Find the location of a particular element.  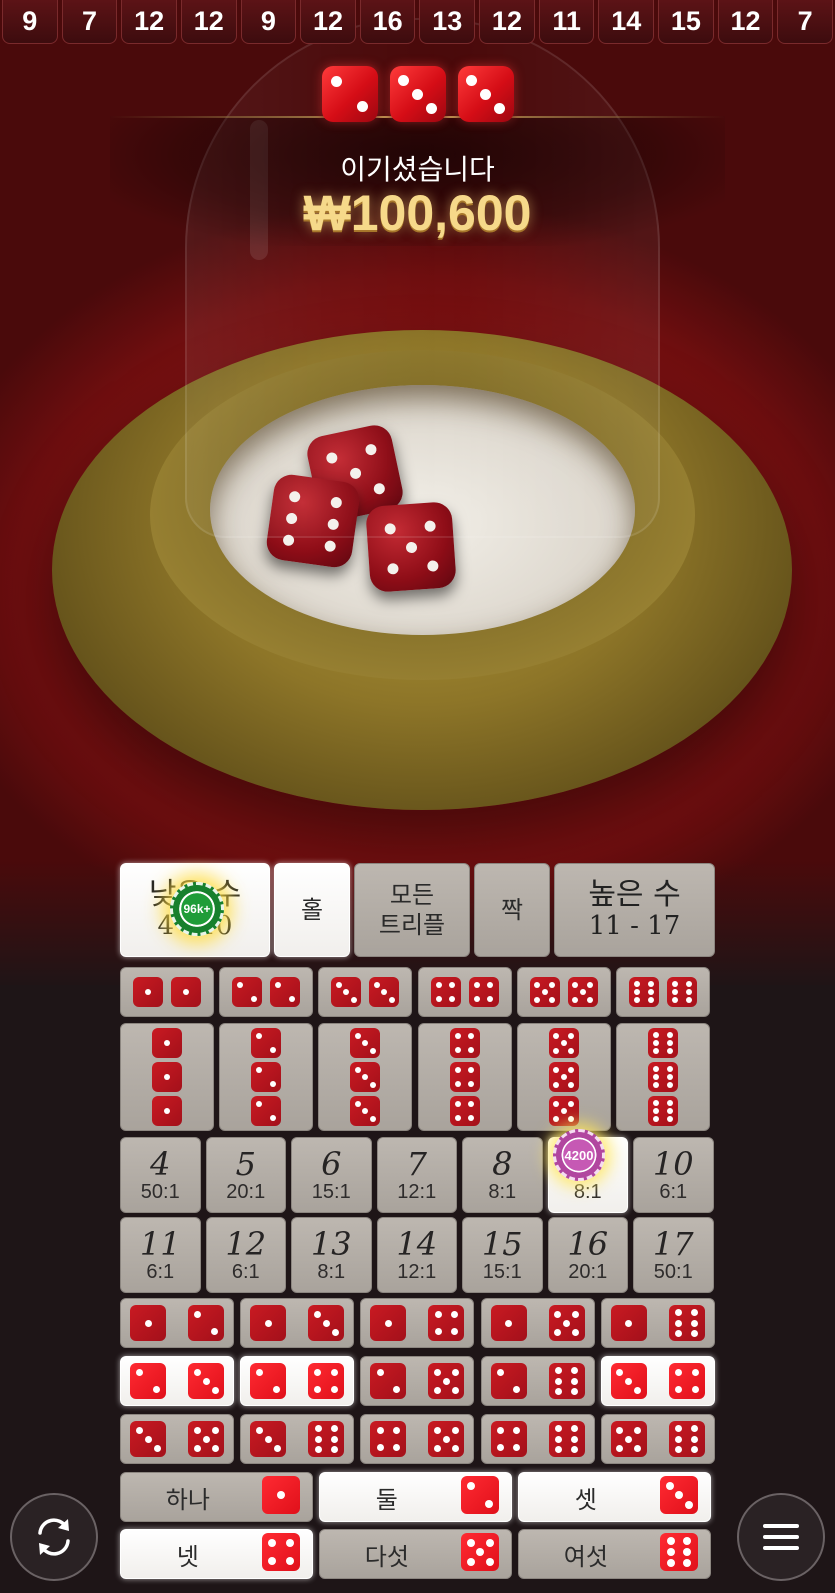

bet-big: 높은 수 11 - 17 is located at coordinates (634, 910).